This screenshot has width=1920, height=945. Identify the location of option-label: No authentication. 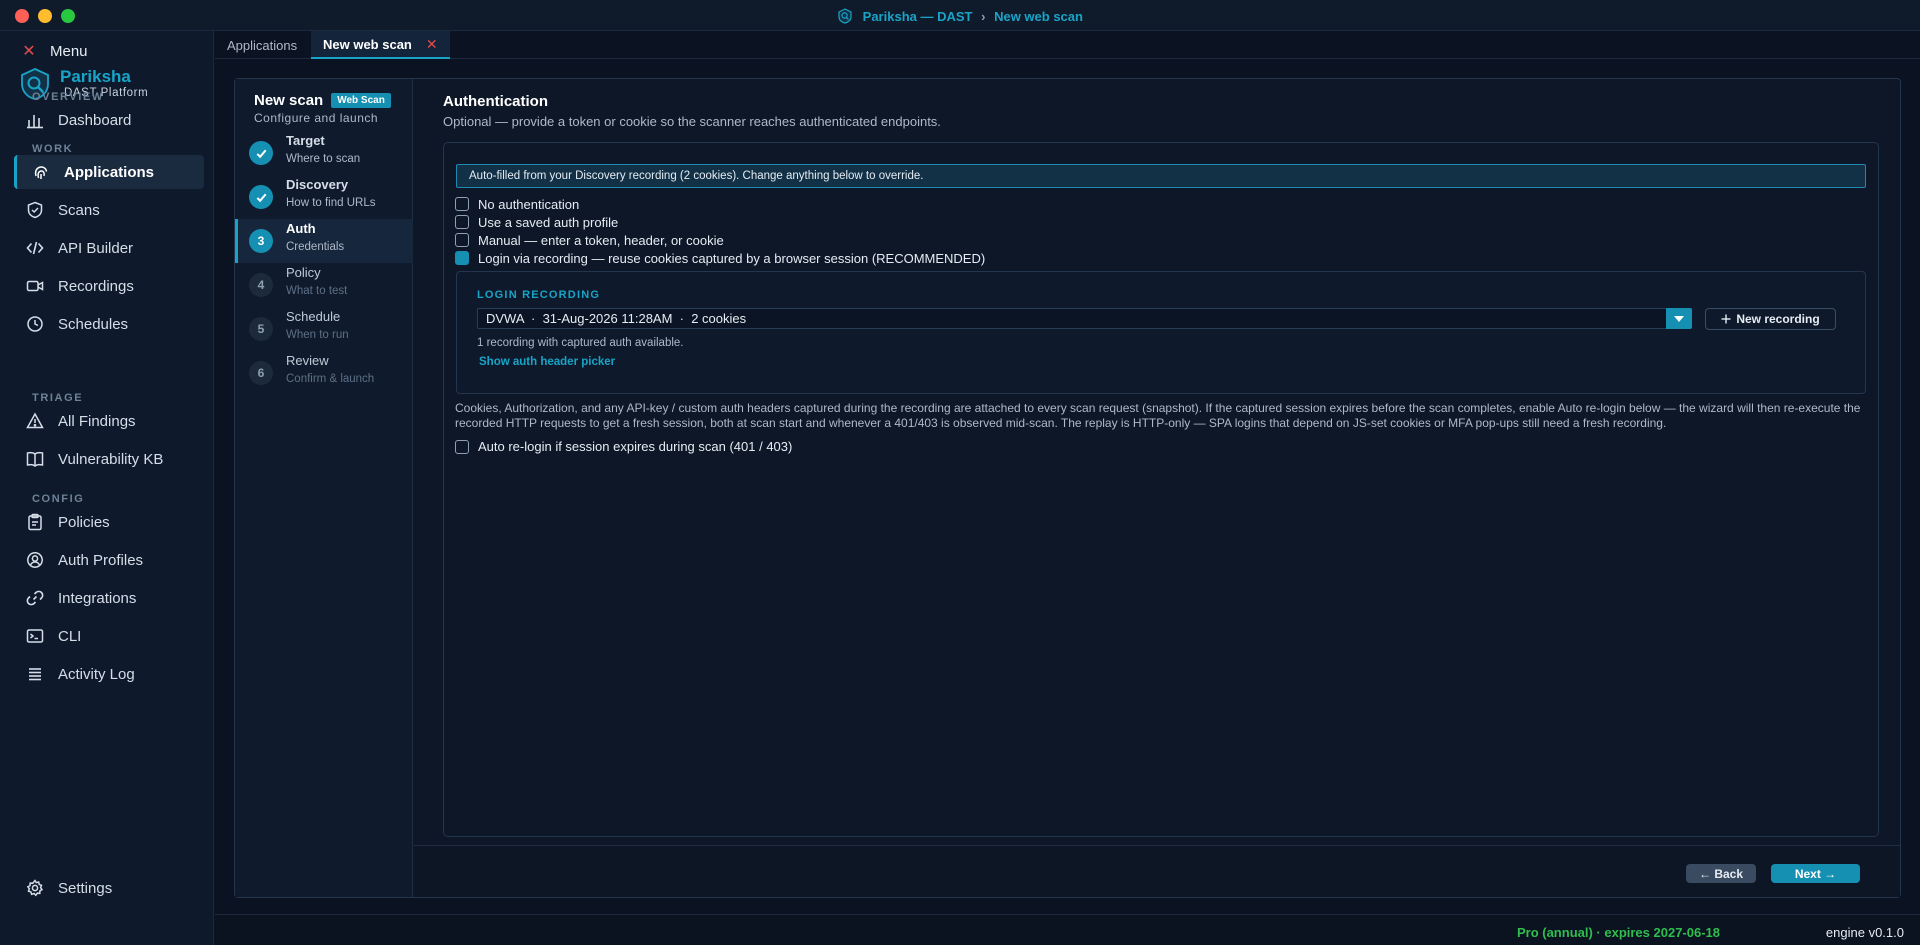
(529, 204).